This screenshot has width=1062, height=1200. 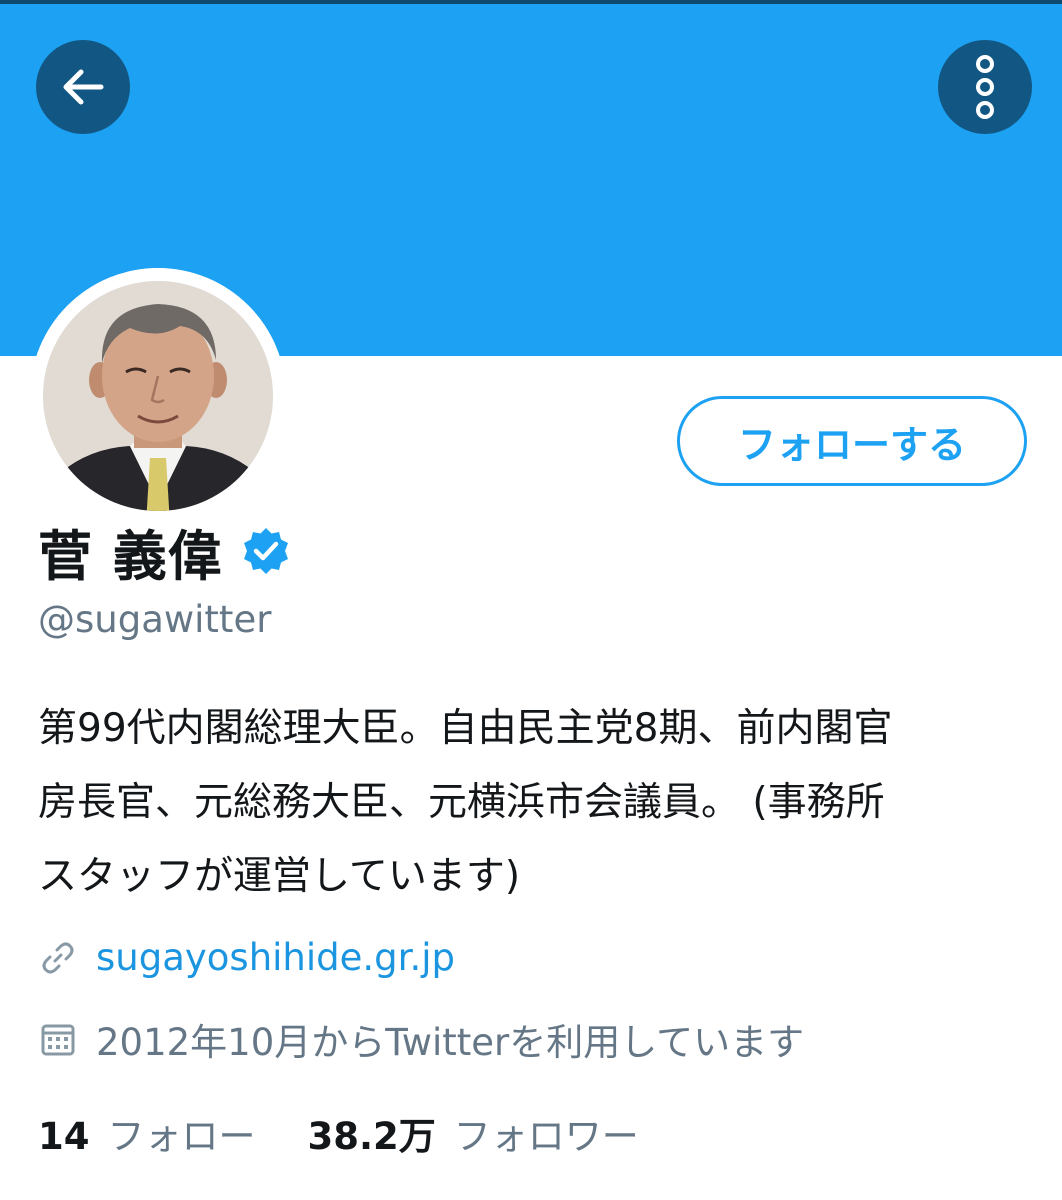 I want to click on follow-stats: 14 フォロー 38.2万 フォロワー, so click(x=338, y=1133).